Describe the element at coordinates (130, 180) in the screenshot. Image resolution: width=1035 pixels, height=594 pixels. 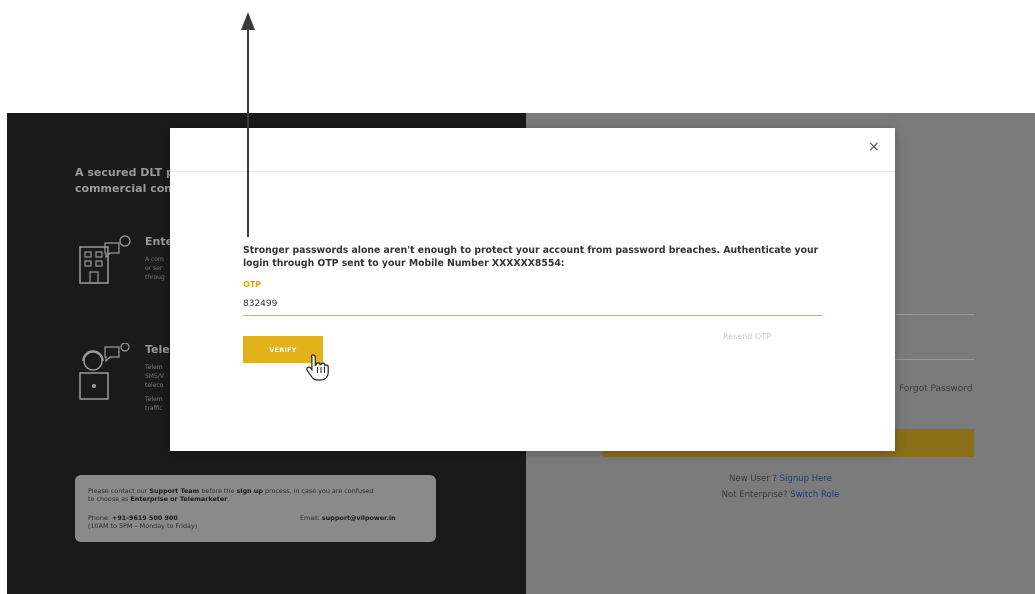
I see `tagline: A secured DLT pla commercial comm` at that location.